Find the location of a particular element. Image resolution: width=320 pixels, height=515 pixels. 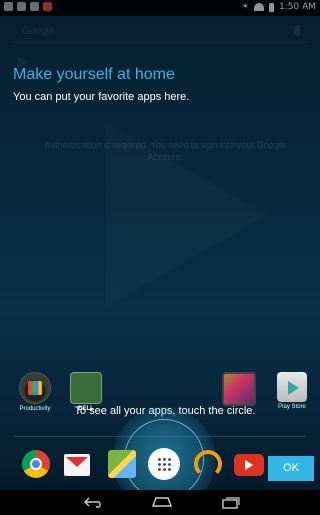

cling-title: Make yourself at home is located at coordinates (94, 74).